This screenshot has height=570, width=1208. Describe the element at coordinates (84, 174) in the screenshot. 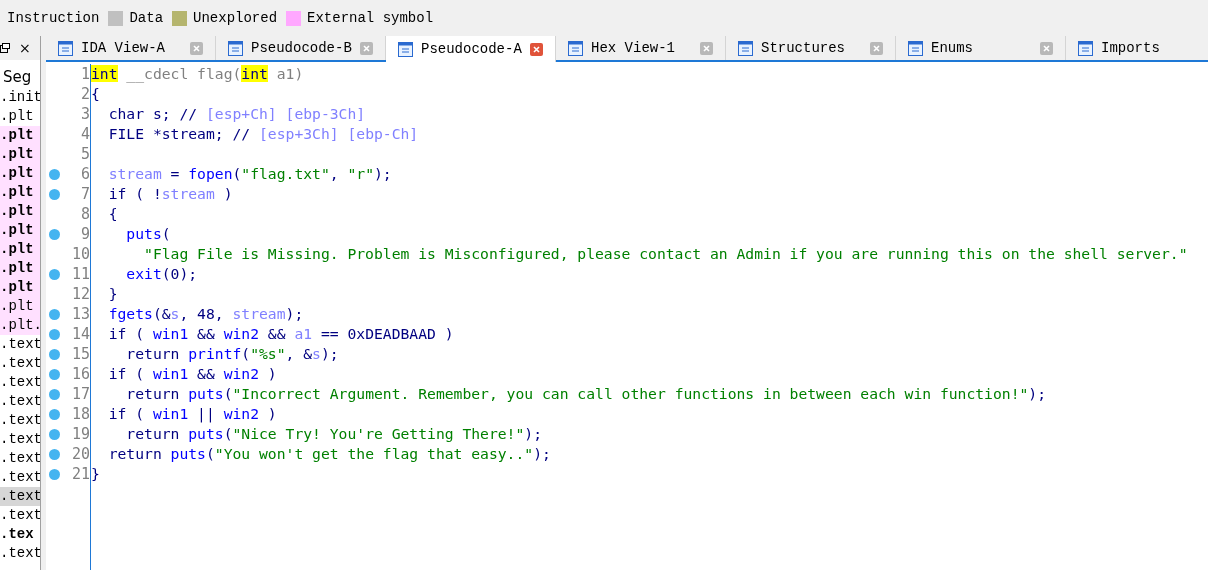

I see `line-number: 6` at that location.